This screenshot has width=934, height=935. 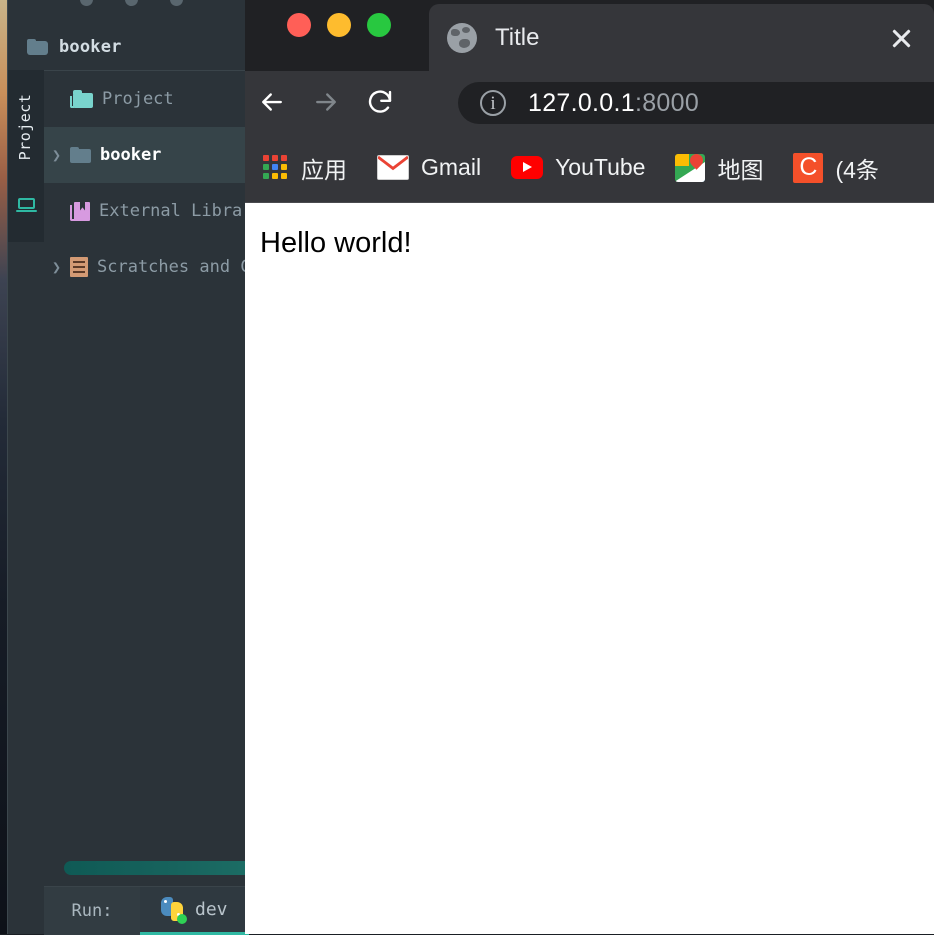 What do you see at coordinates (92, 911) in the screenshot?
I see `run-panel-label: Run:` at bounding box center [92, 911].